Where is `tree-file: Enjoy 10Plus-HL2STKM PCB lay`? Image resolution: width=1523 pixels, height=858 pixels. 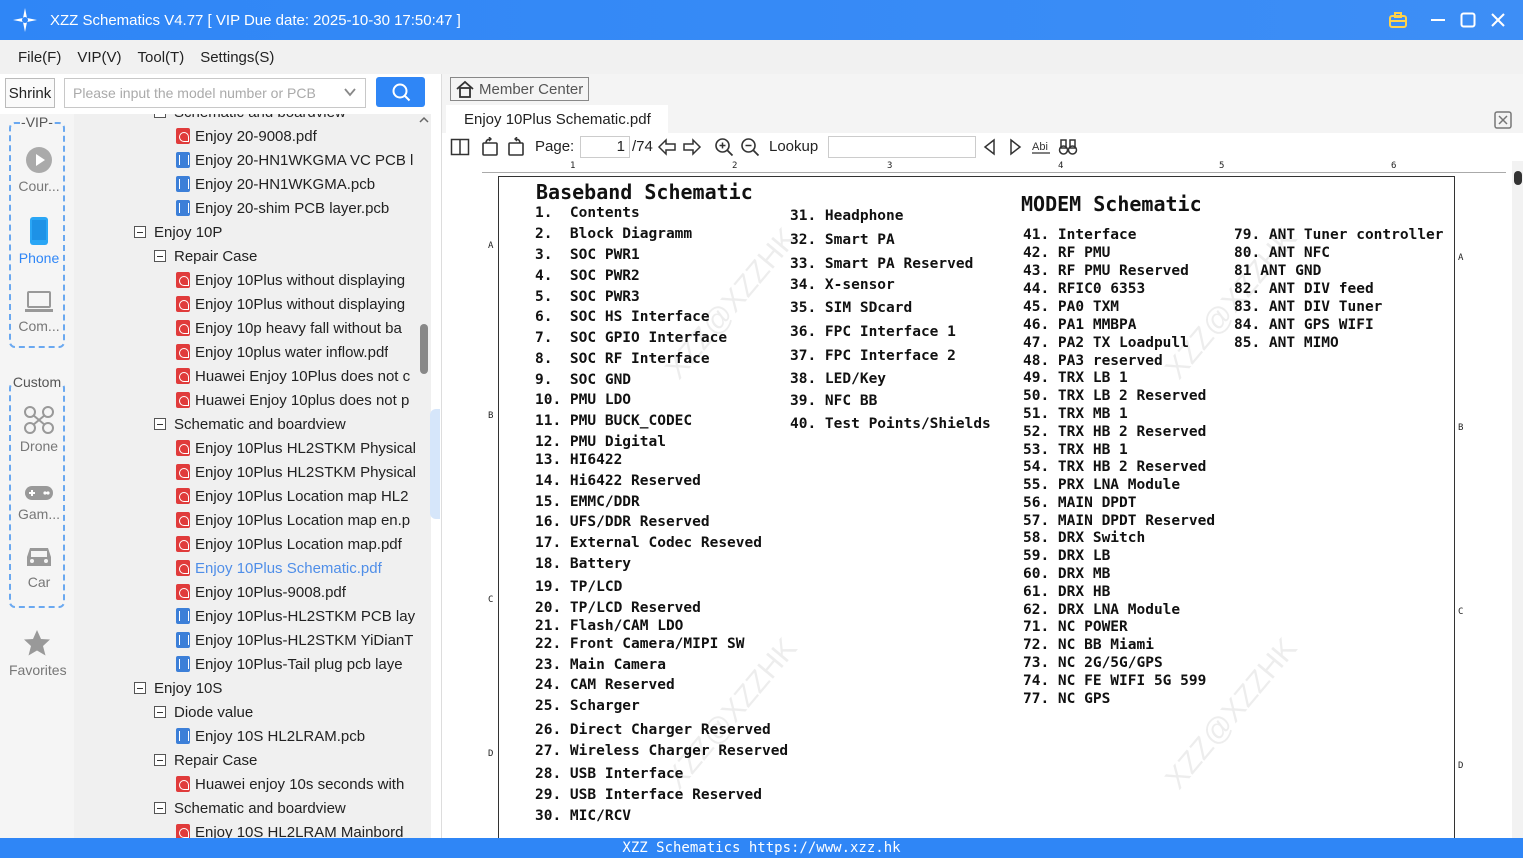
tree-file: Enjoy 10Plus-HL2STKM PCB lay is located at coordinates (295, 616).